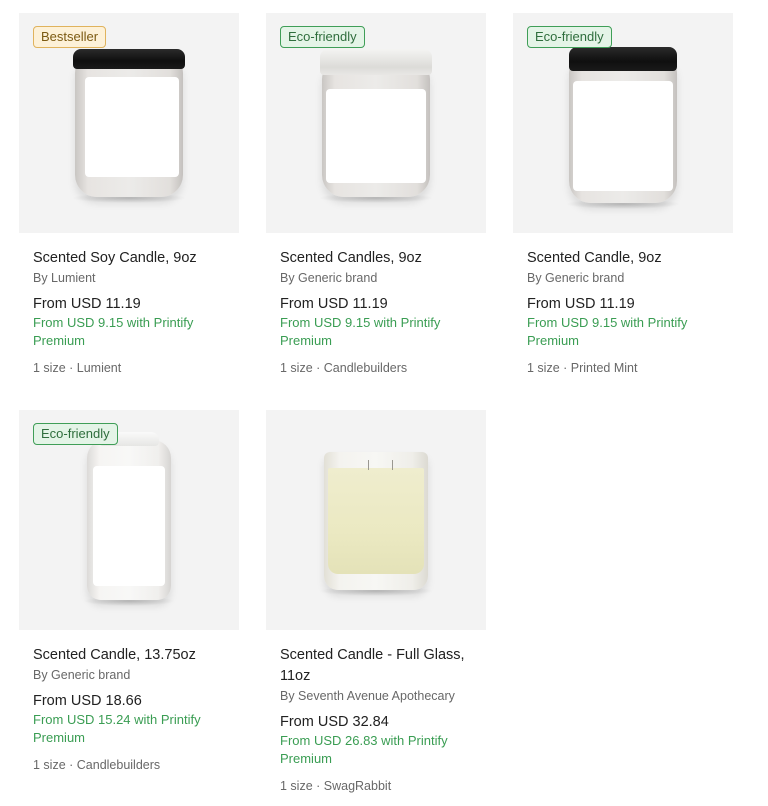 The height and width of the screenshot is (806, 768). I want to click on product-title: Scented Candle, 9oz, so click(623, 258).